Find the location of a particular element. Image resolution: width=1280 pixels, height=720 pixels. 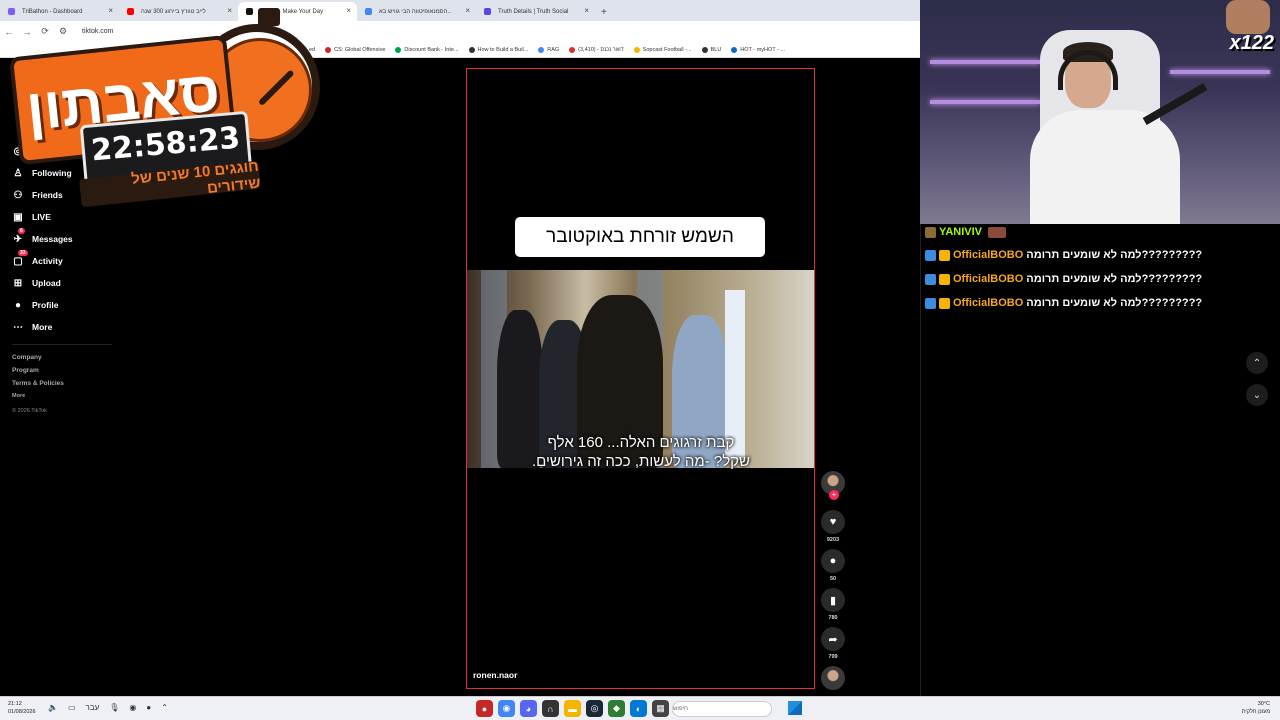

sidebar-item-label: More is located at coordinates (42, 327).